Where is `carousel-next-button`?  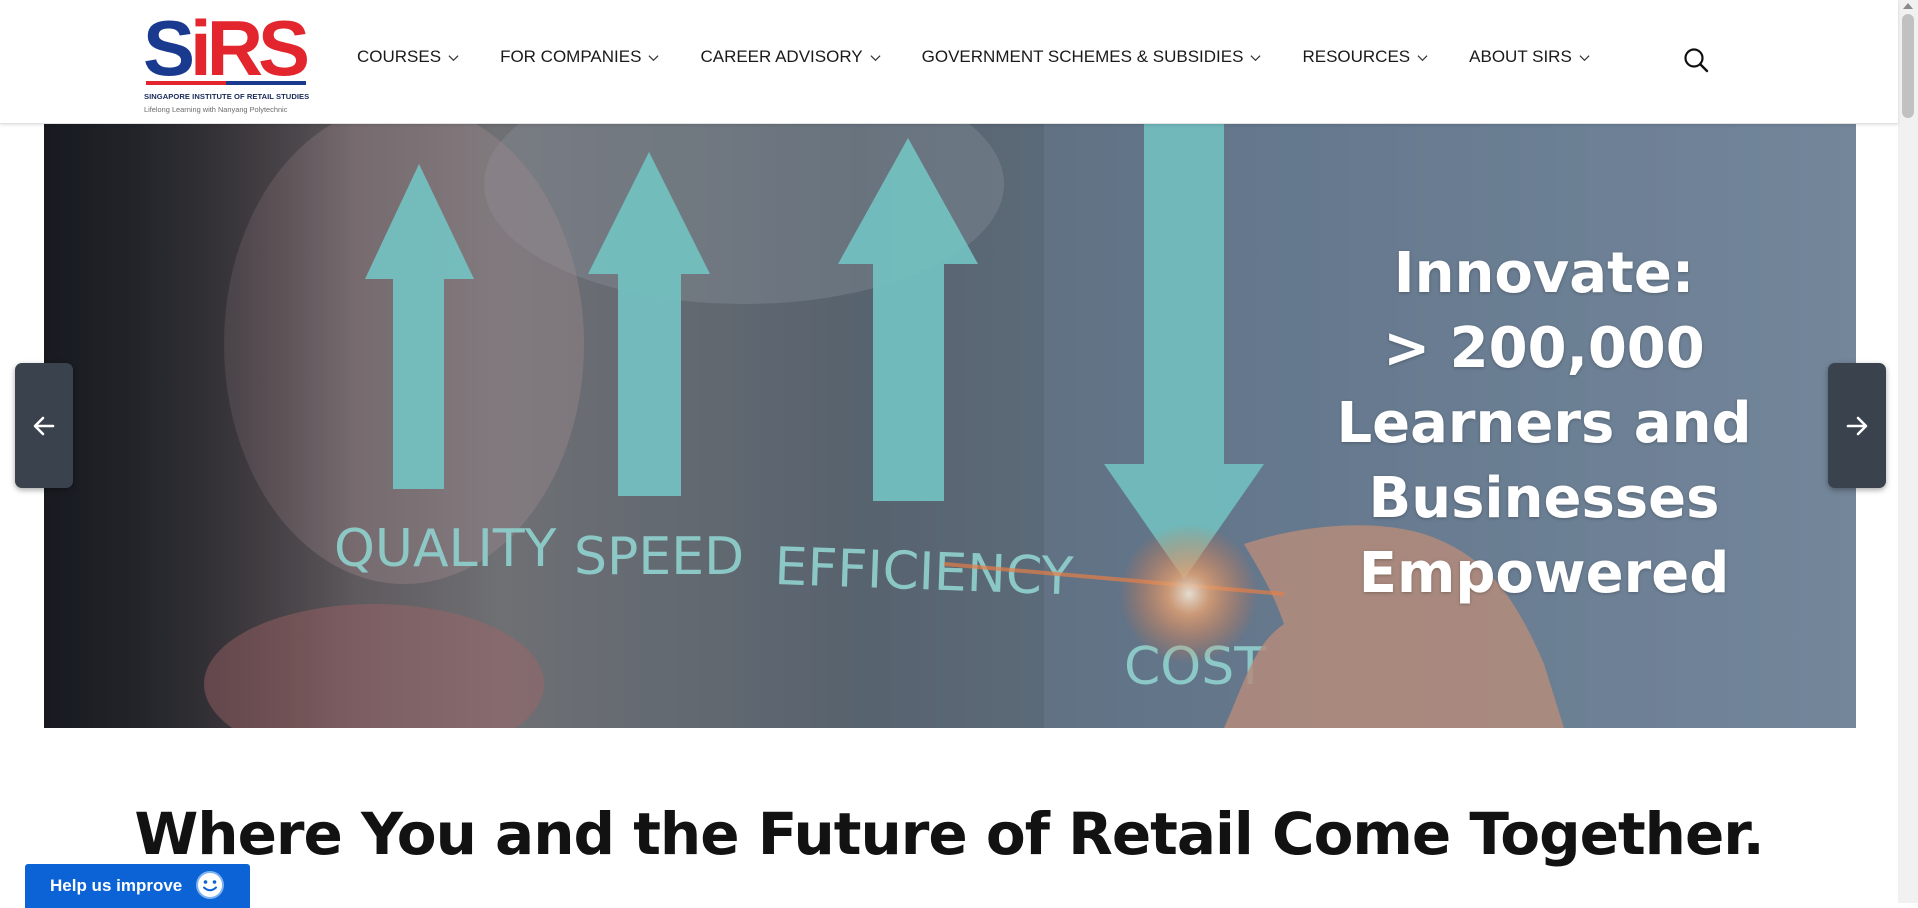 carousel-next-button is located at coordinates (1857, 425).